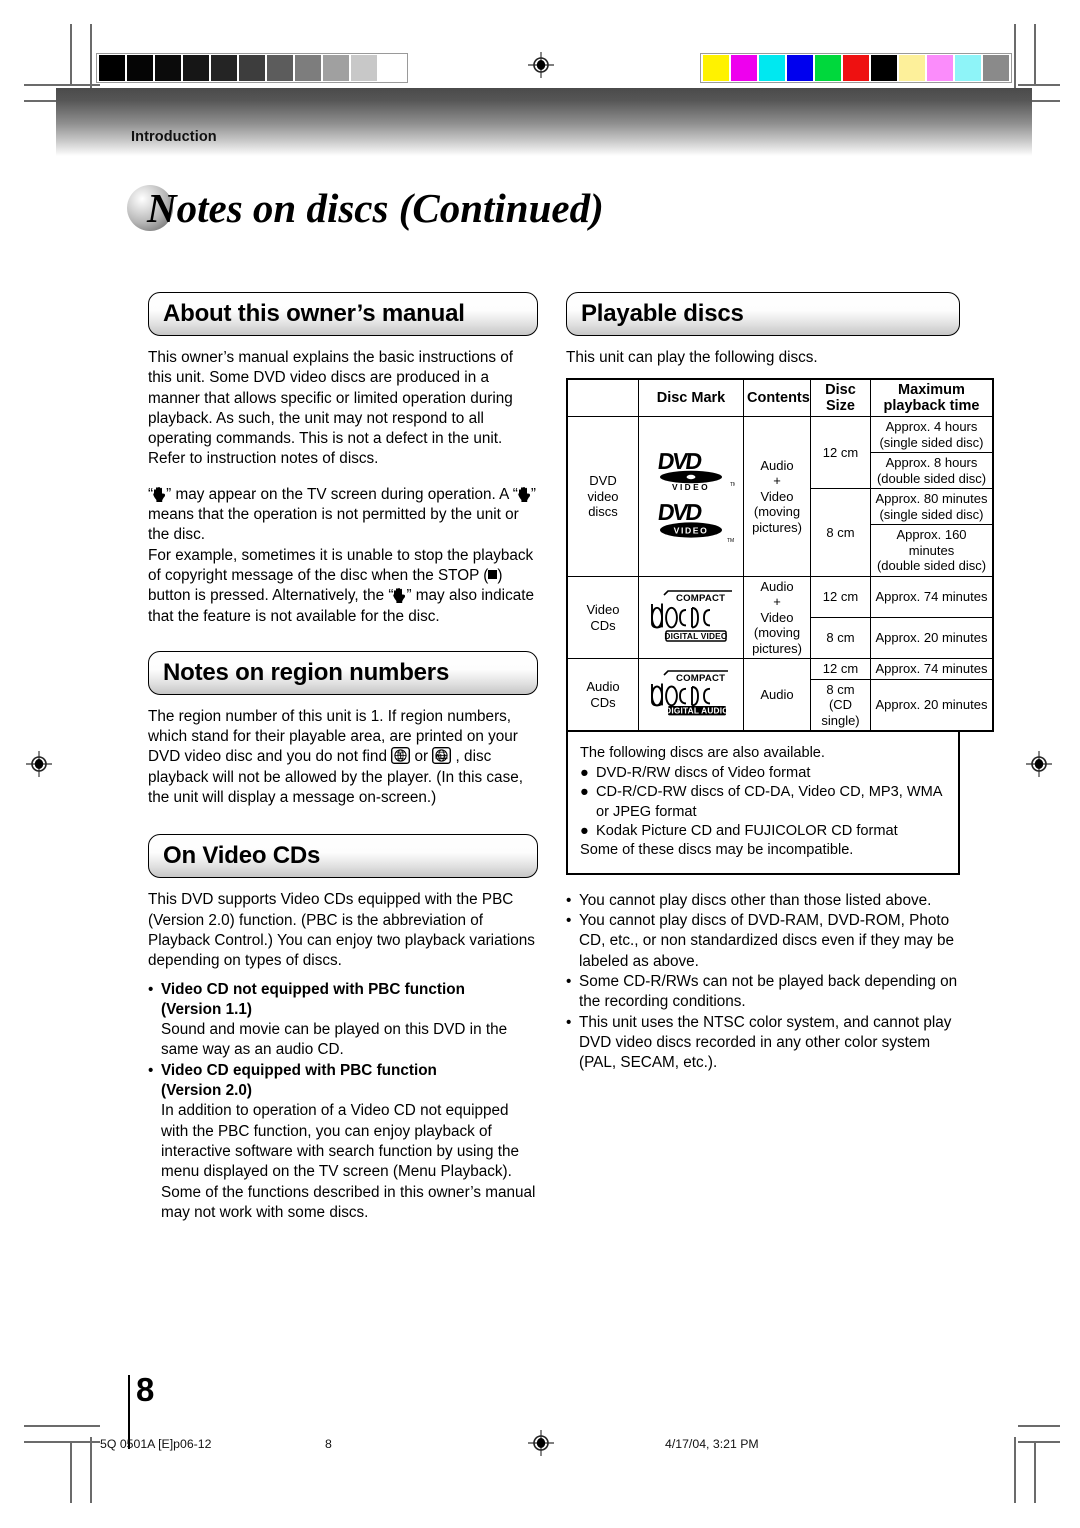  Describe the element at coordinates (695, 636) in the screenshot. I see `svg-text: DIGITAL VIDEO` at that location.